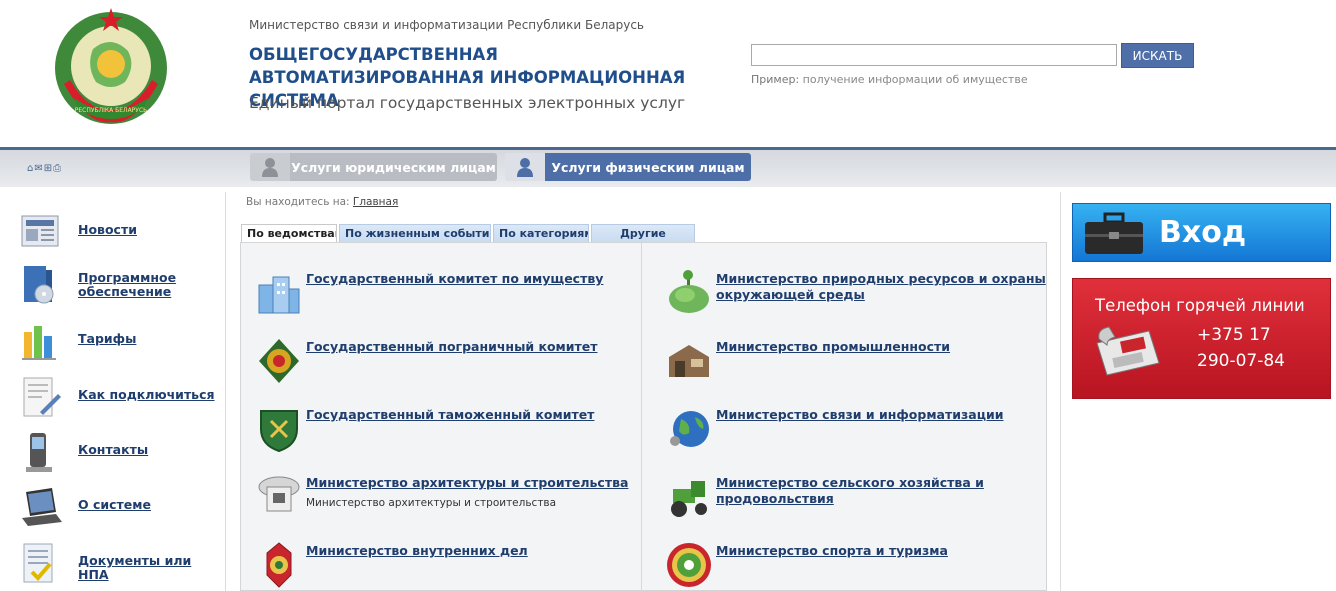  I want to click on sidebar-item-software: Программное обеспечение, so click(113, 287).